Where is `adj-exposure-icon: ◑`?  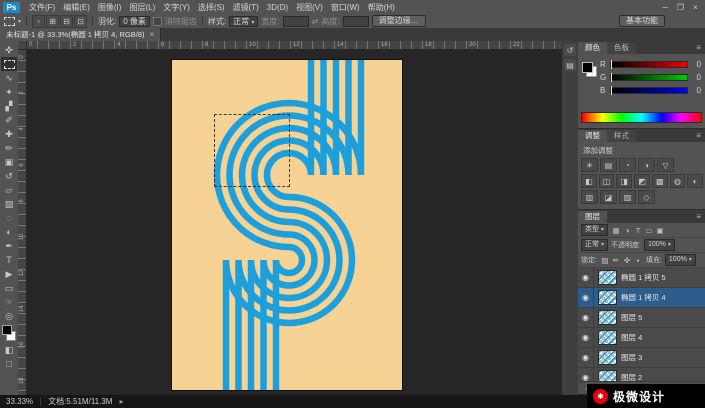
adj-exposure-icon: ◑ is located at coordinates (646, 165).